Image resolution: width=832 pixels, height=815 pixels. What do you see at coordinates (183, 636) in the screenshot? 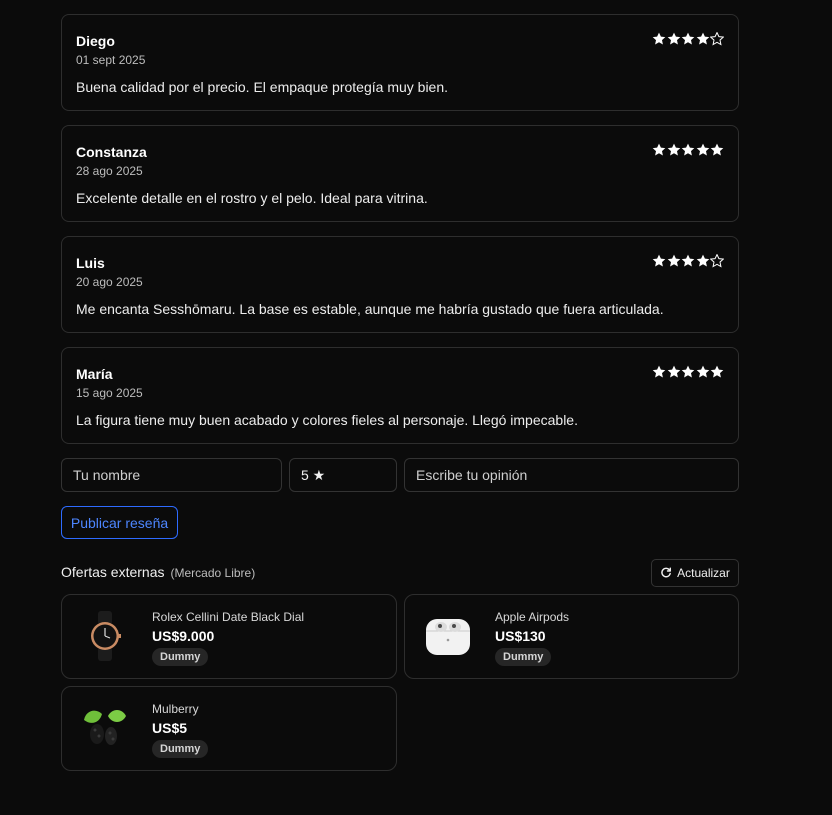
I see `offer-price: US$9.000` at bounding box center [183, 636].